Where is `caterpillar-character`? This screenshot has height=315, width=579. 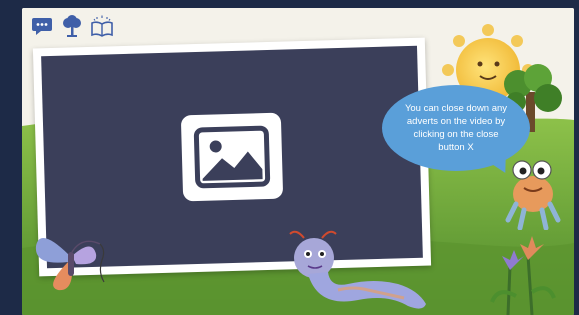 caterpillar-character is located at coordinates (357, 269).